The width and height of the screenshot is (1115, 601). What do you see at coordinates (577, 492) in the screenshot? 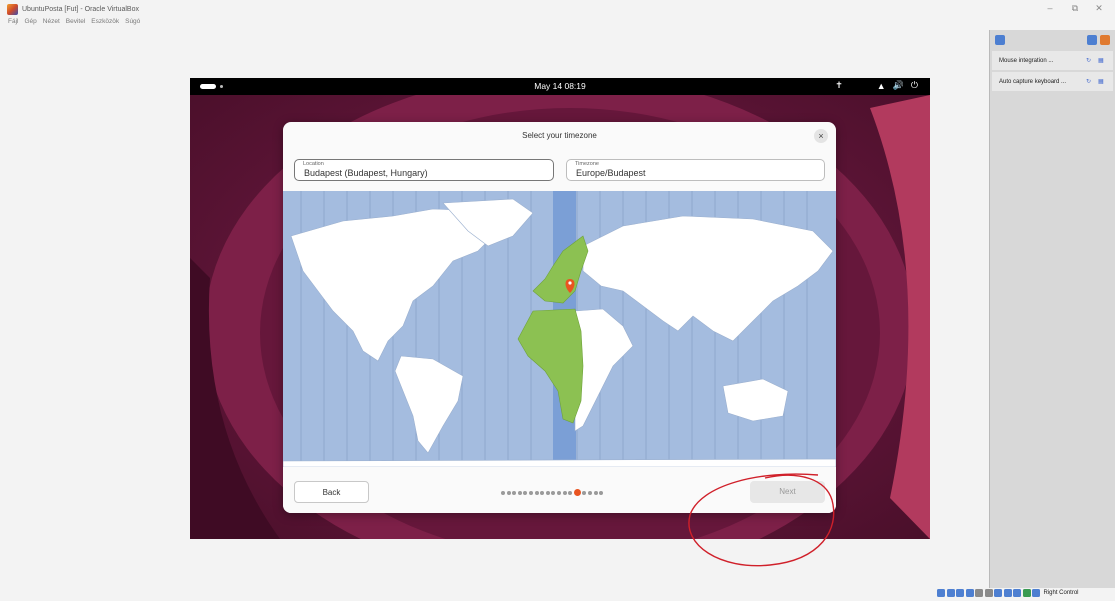
I see `step-dot-current` at bounding box center [577, 492].